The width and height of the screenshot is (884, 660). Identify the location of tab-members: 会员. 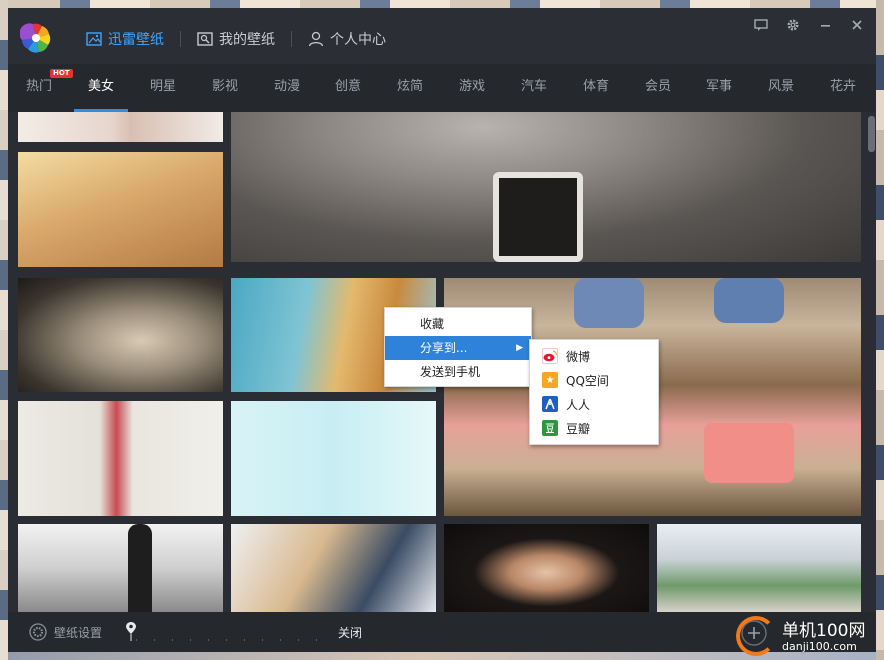
(658, 88).